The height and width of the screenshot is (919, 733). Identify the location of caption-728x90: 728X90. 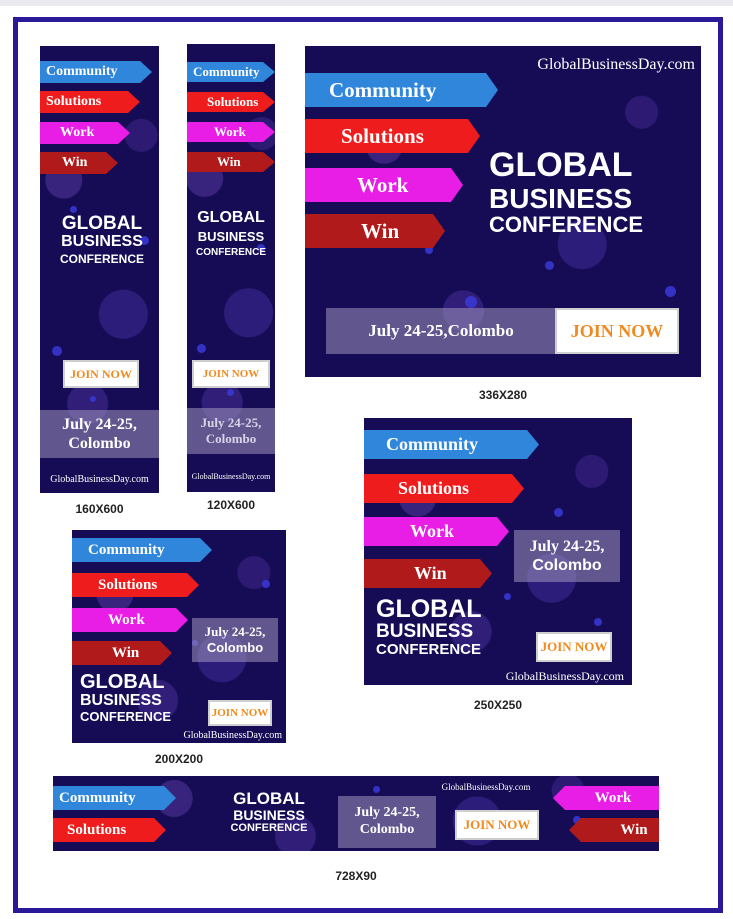
(356, 876).